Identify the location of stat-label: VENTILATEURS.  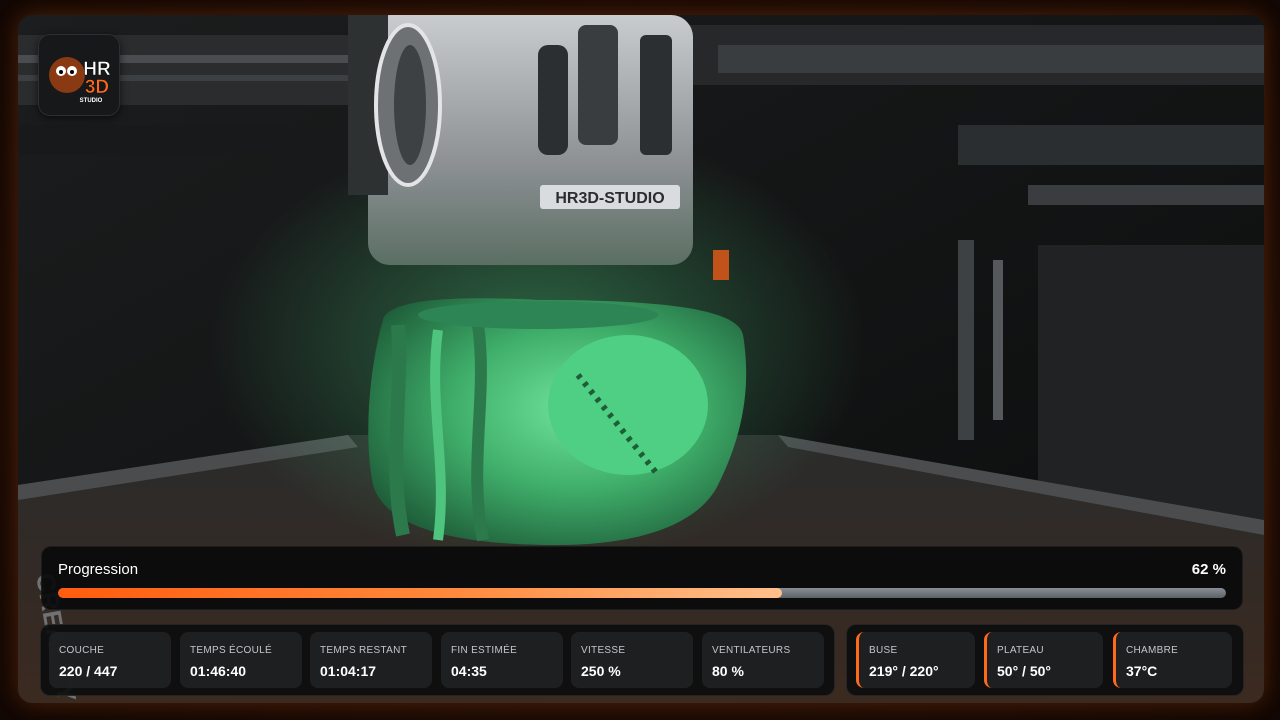
(751, 650).